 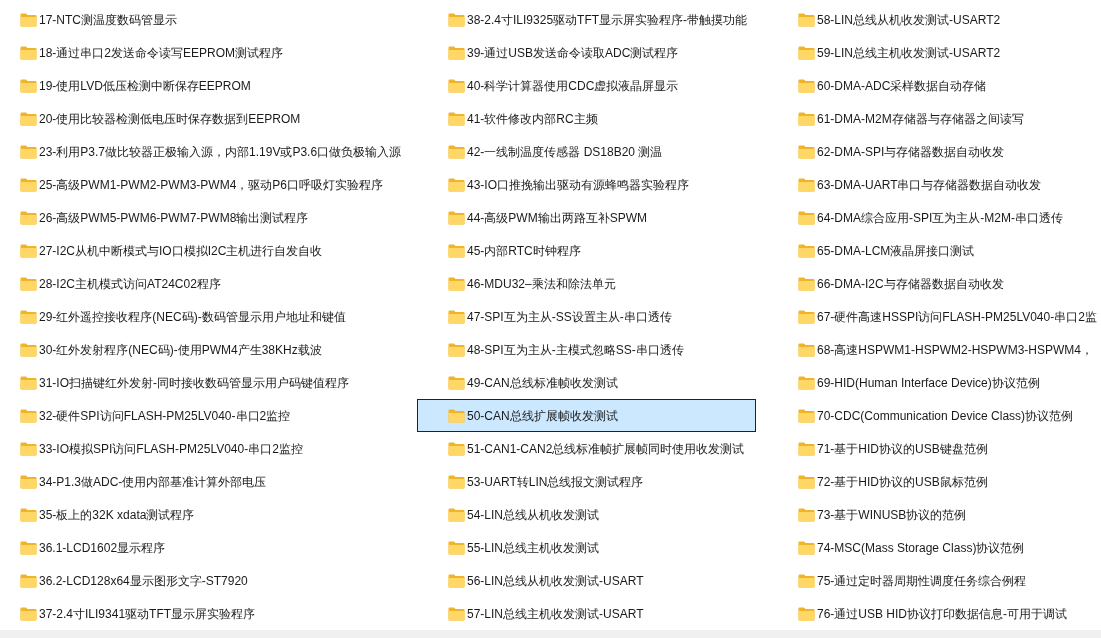 What do you see at coordinates (934, 283) in the screenshot?
I see `folder-item: 66-DMA-I2C与存储器数据自动收发` at bounding box center [934, 283].